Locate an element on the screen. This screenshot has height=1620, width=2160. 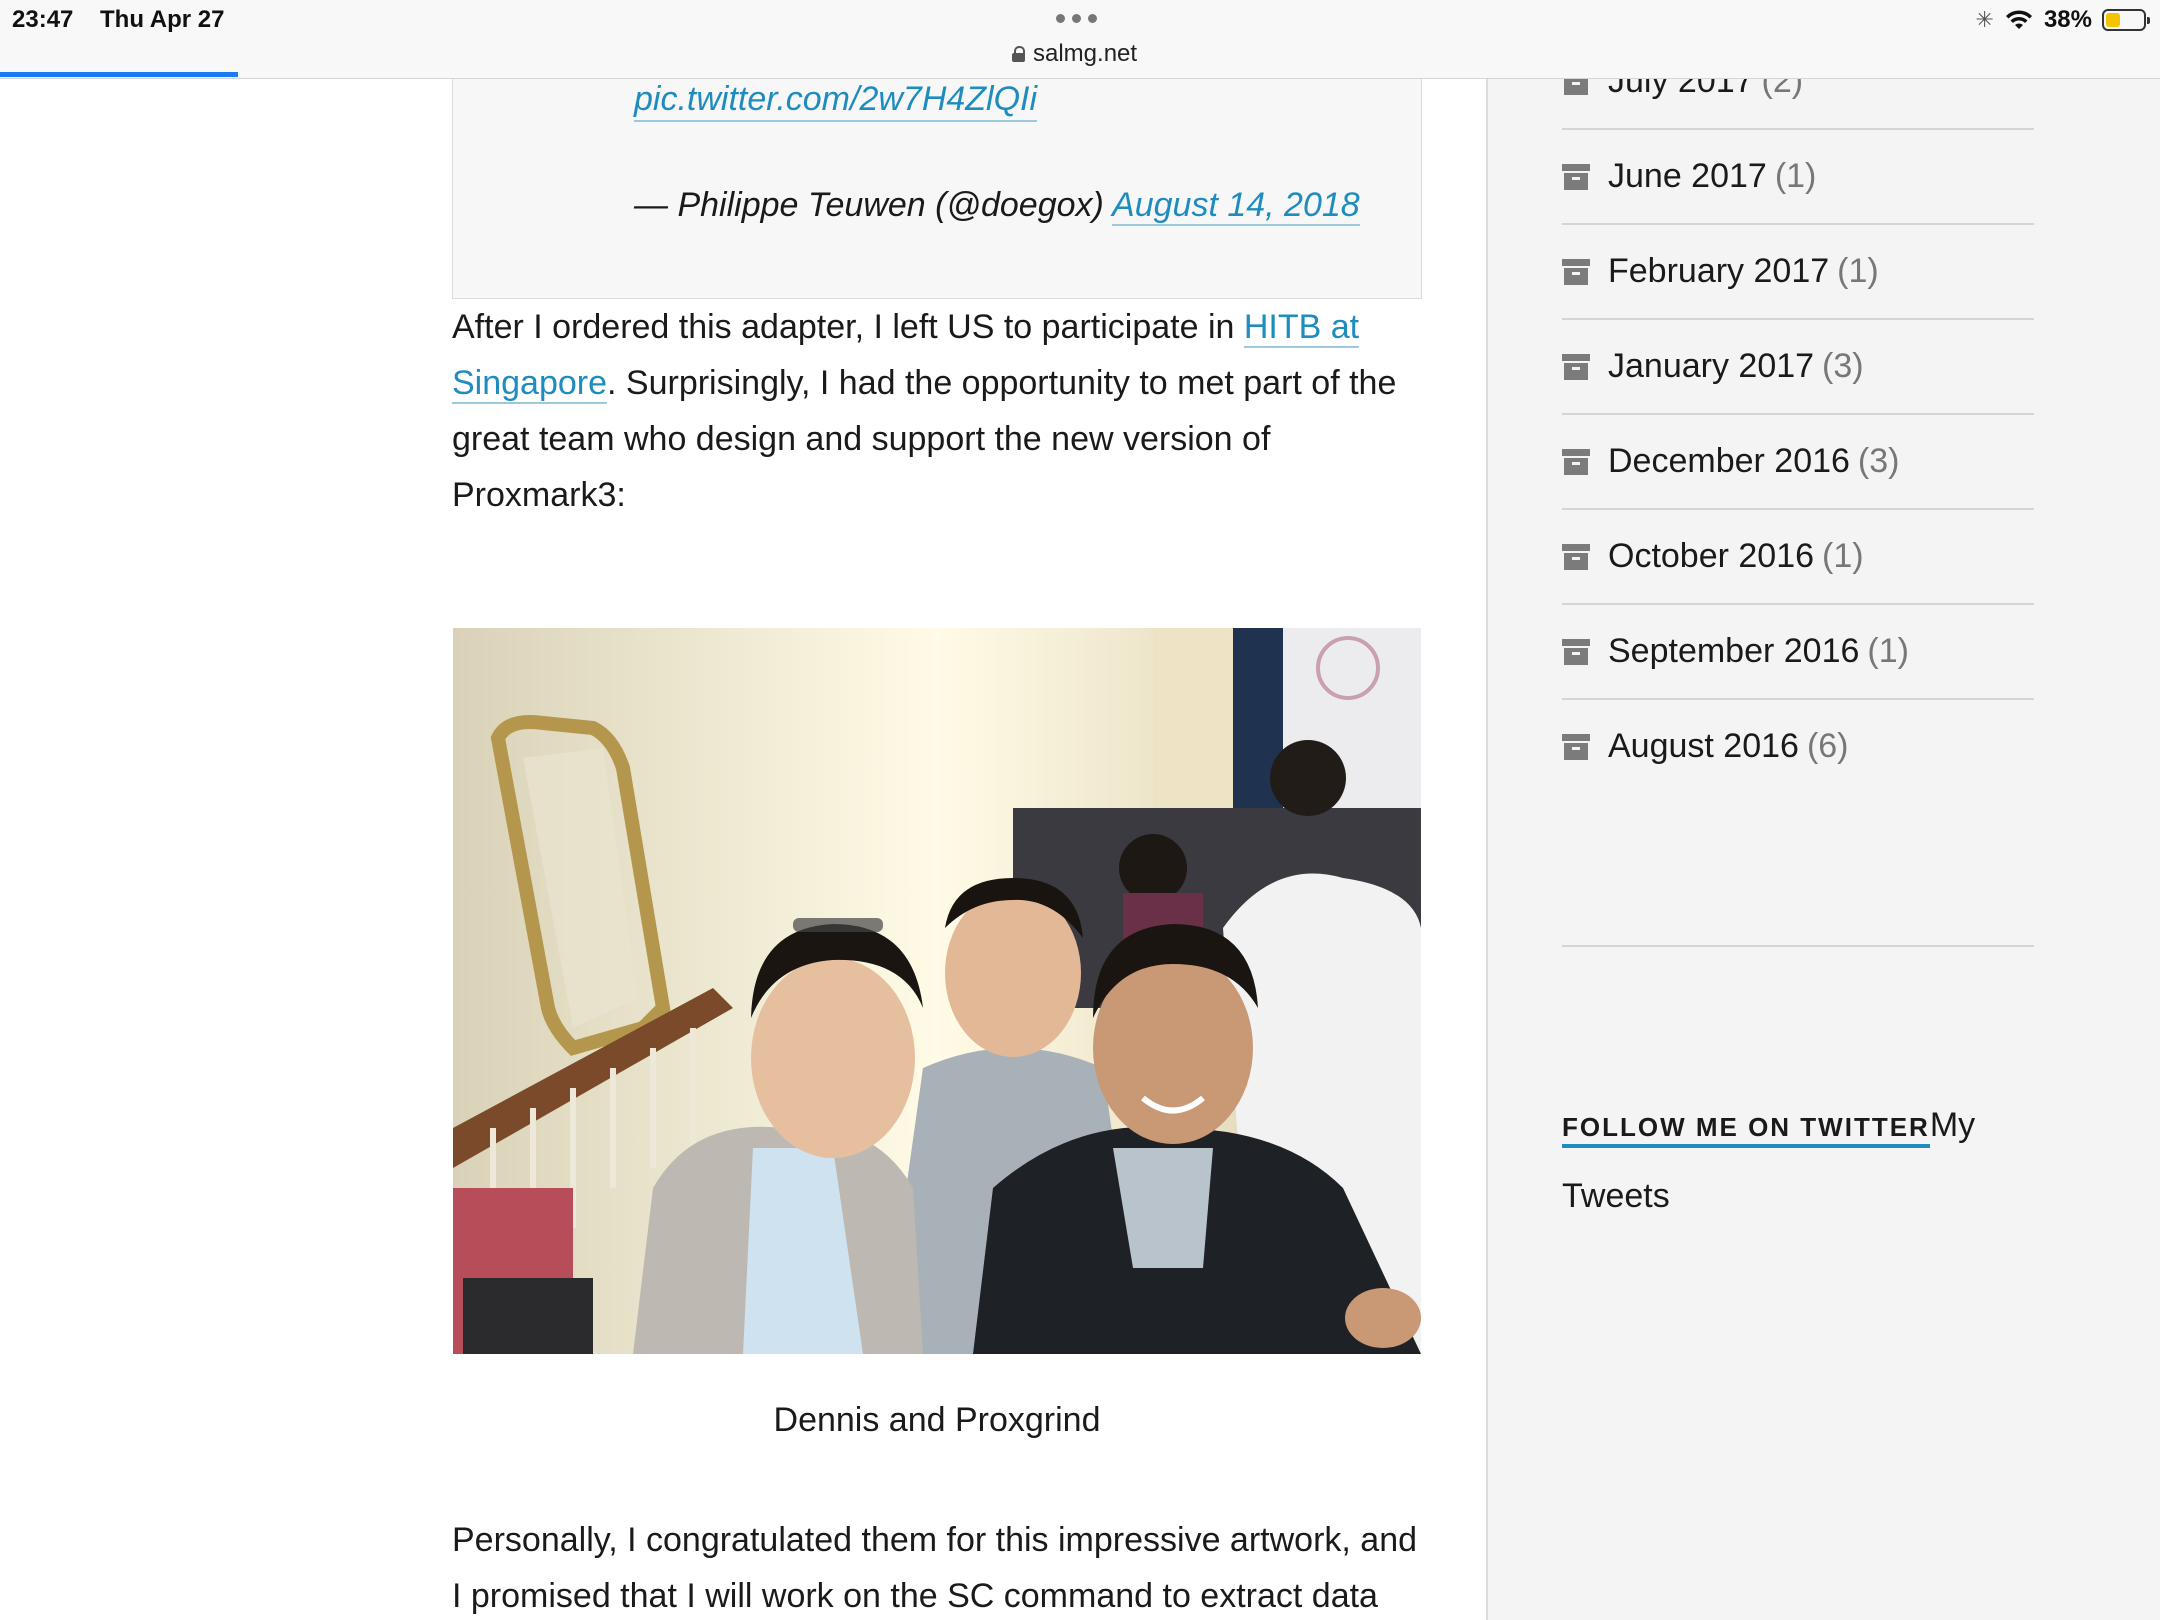
battery-percent: 38% is located at coordinates (2067, 19).